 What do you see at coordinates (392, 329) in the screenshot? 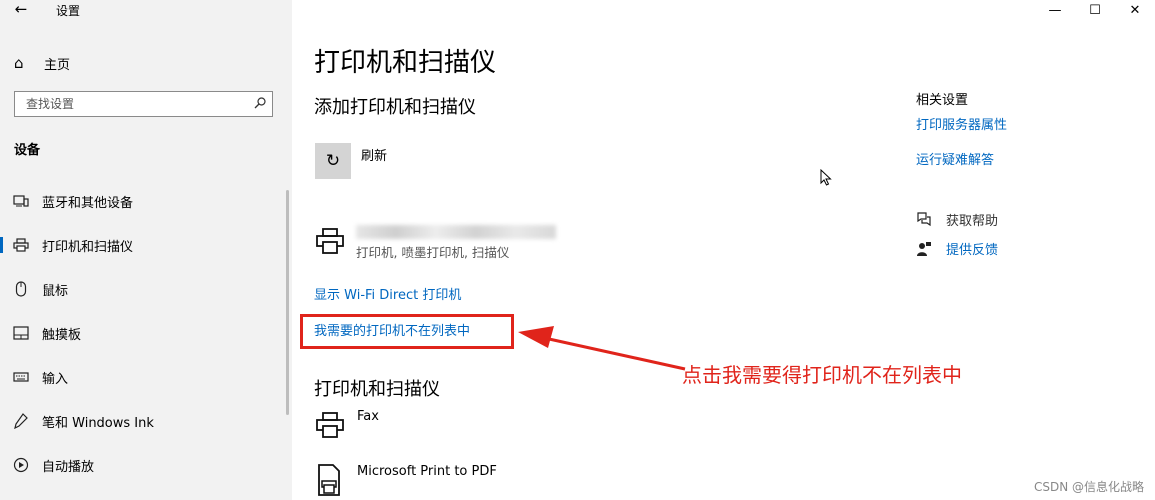
I see `printer-not-listed-link: 我需要的打印机不在列表中` at bounding box center [392, 329].